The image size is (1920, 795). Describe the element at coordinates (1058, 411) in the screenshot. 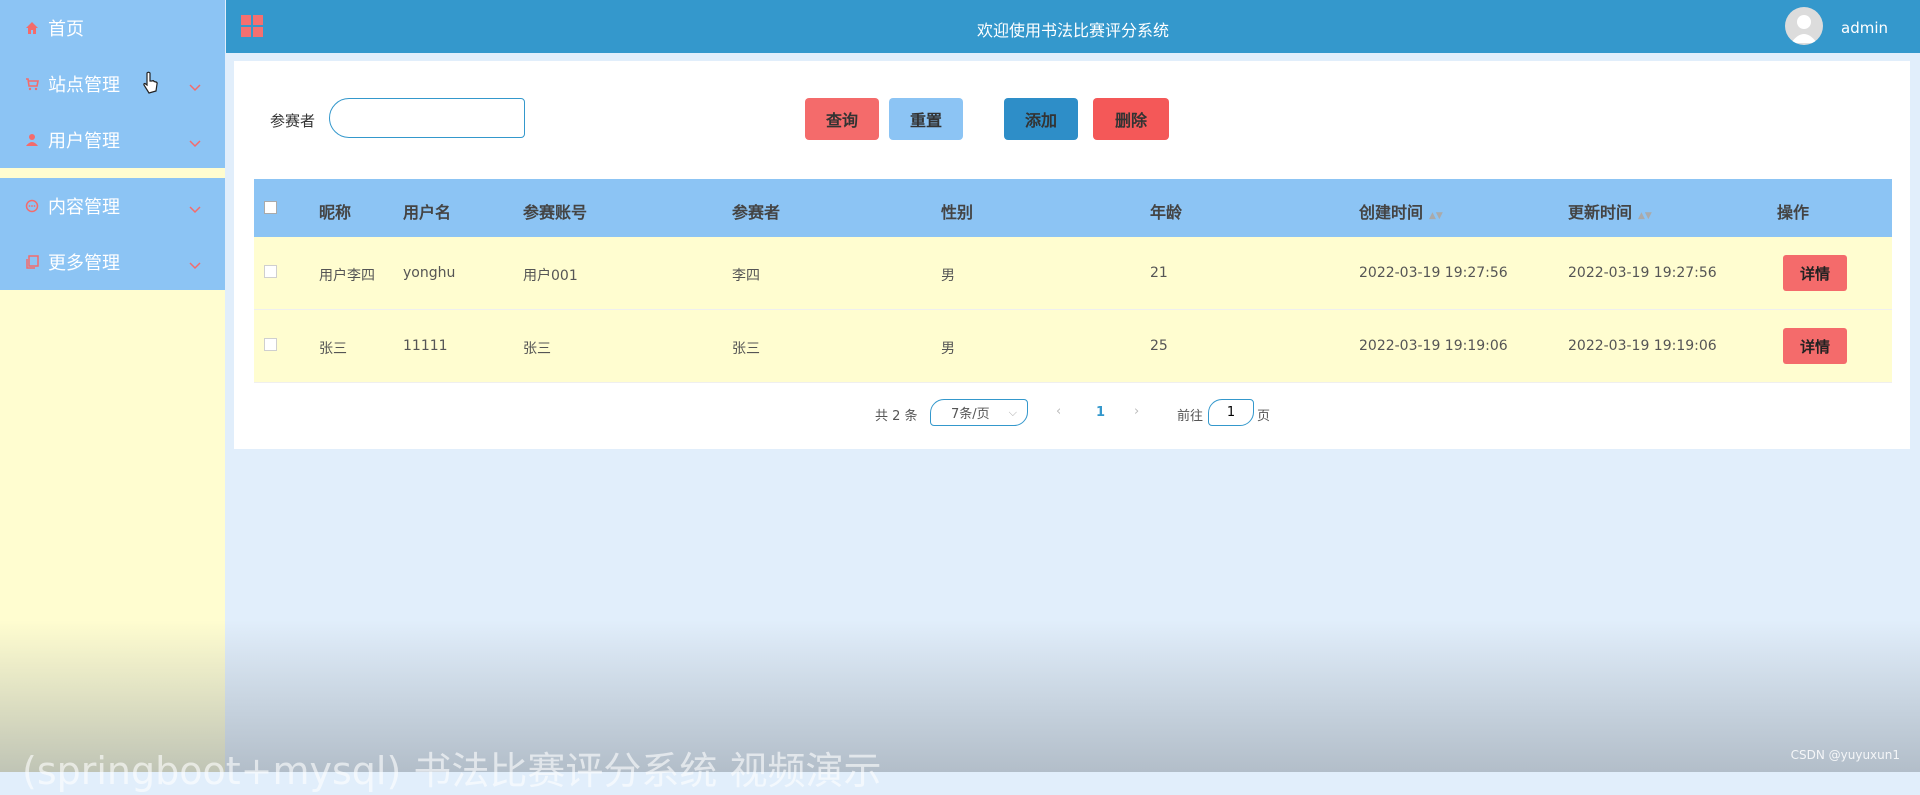

I see `prev-page-icon: ‹` at that location.